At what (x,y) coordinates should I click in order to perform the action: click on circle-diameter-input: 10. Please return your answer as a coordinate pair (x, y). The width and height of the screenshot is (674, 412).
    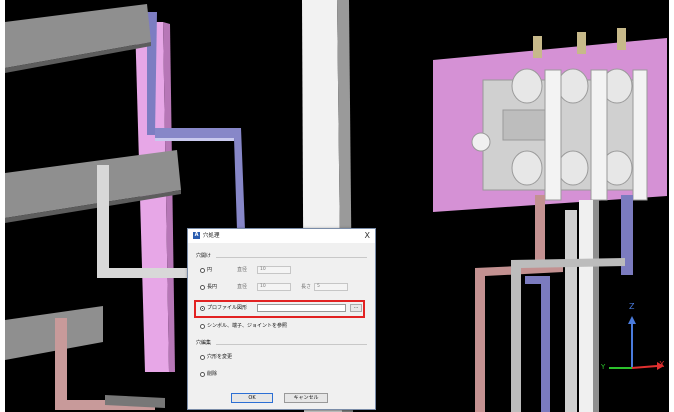
    Looking at the image, I should click on (274, 270).